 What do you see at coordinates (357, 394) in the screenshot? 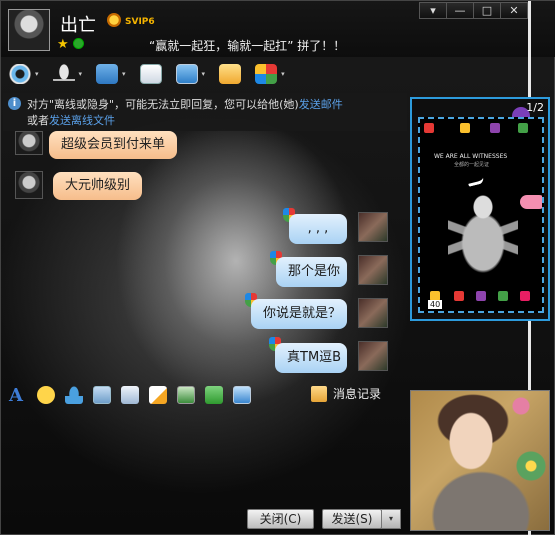
I see `history-label: 消息记录` at bounding box center [357, 394].